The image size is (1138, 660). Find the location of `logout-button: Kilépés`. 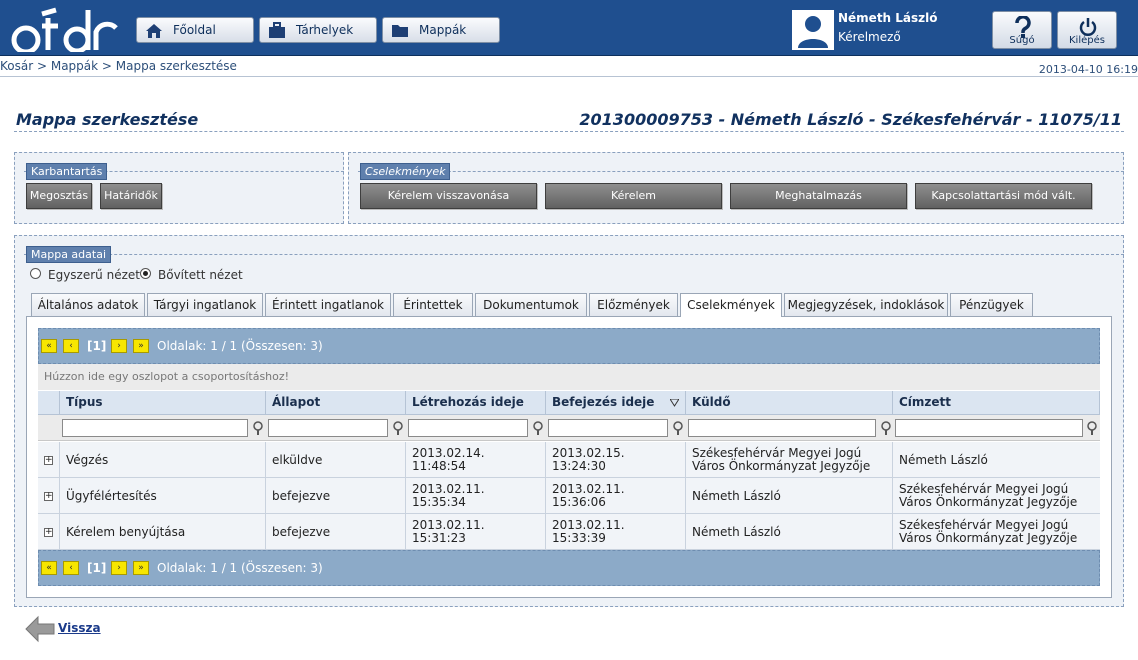

logout-button: Kilépés is located at coordinates (1087, 30).